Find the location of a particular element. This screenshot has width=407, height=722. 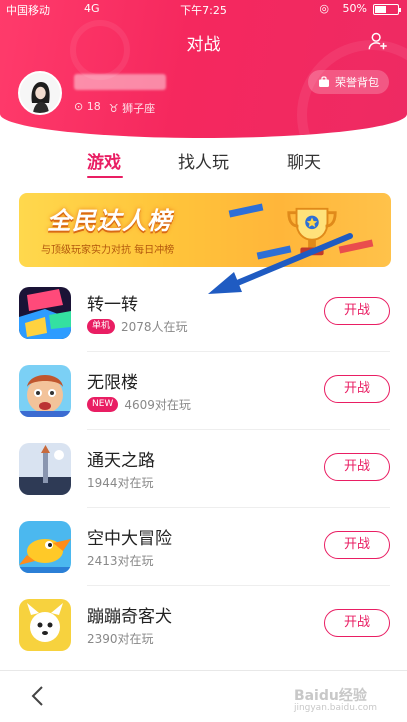

honor-bag-label: 荣誉背包 is located at coordinates (357, 82).